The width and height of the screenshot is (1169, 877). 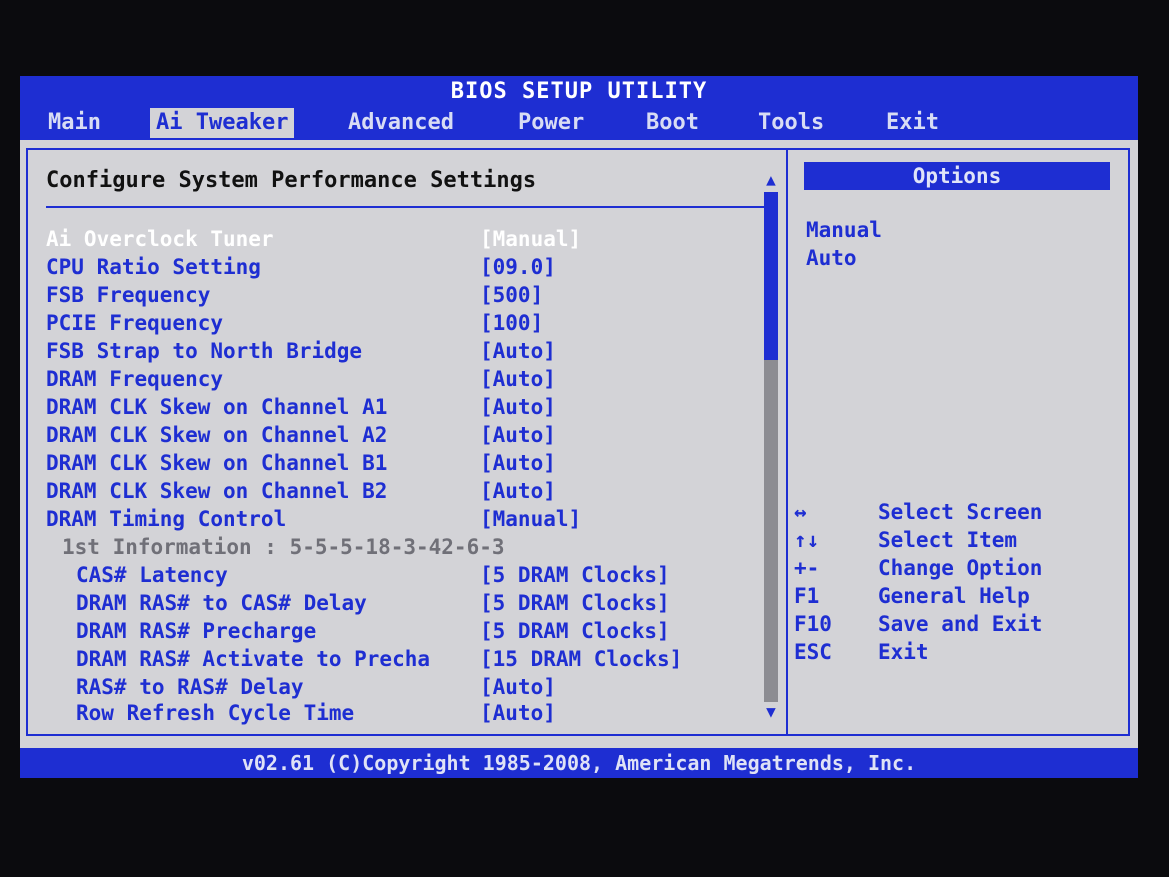 I want to click on setting-label: CAS# Latency, so click(x=152, y=575).